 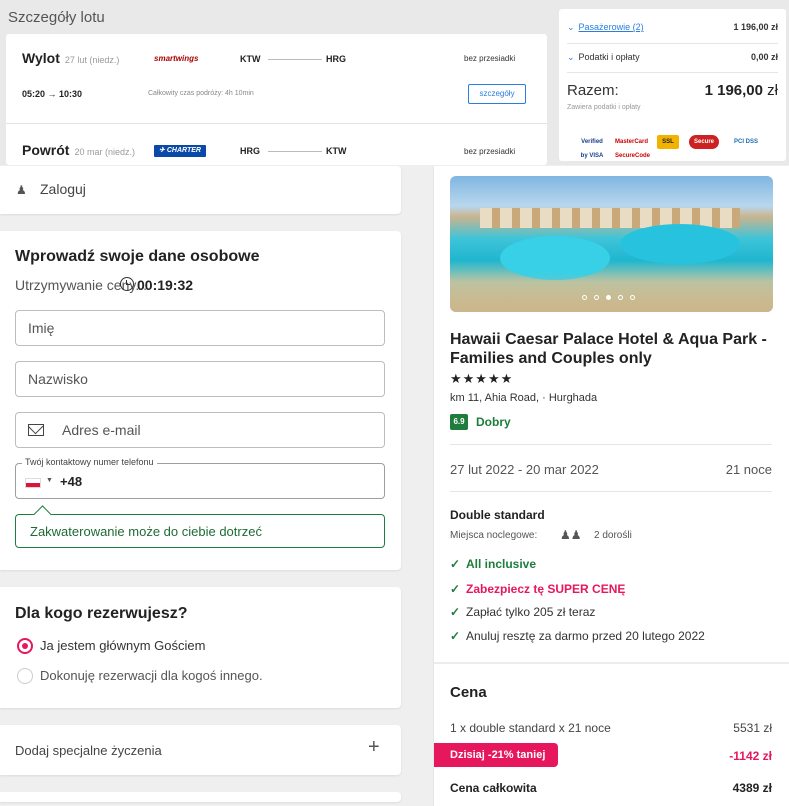 What do you see at coordinates (680, 244) in the screenshot?
I see `photo-pool` at bounding box center [680, 244].